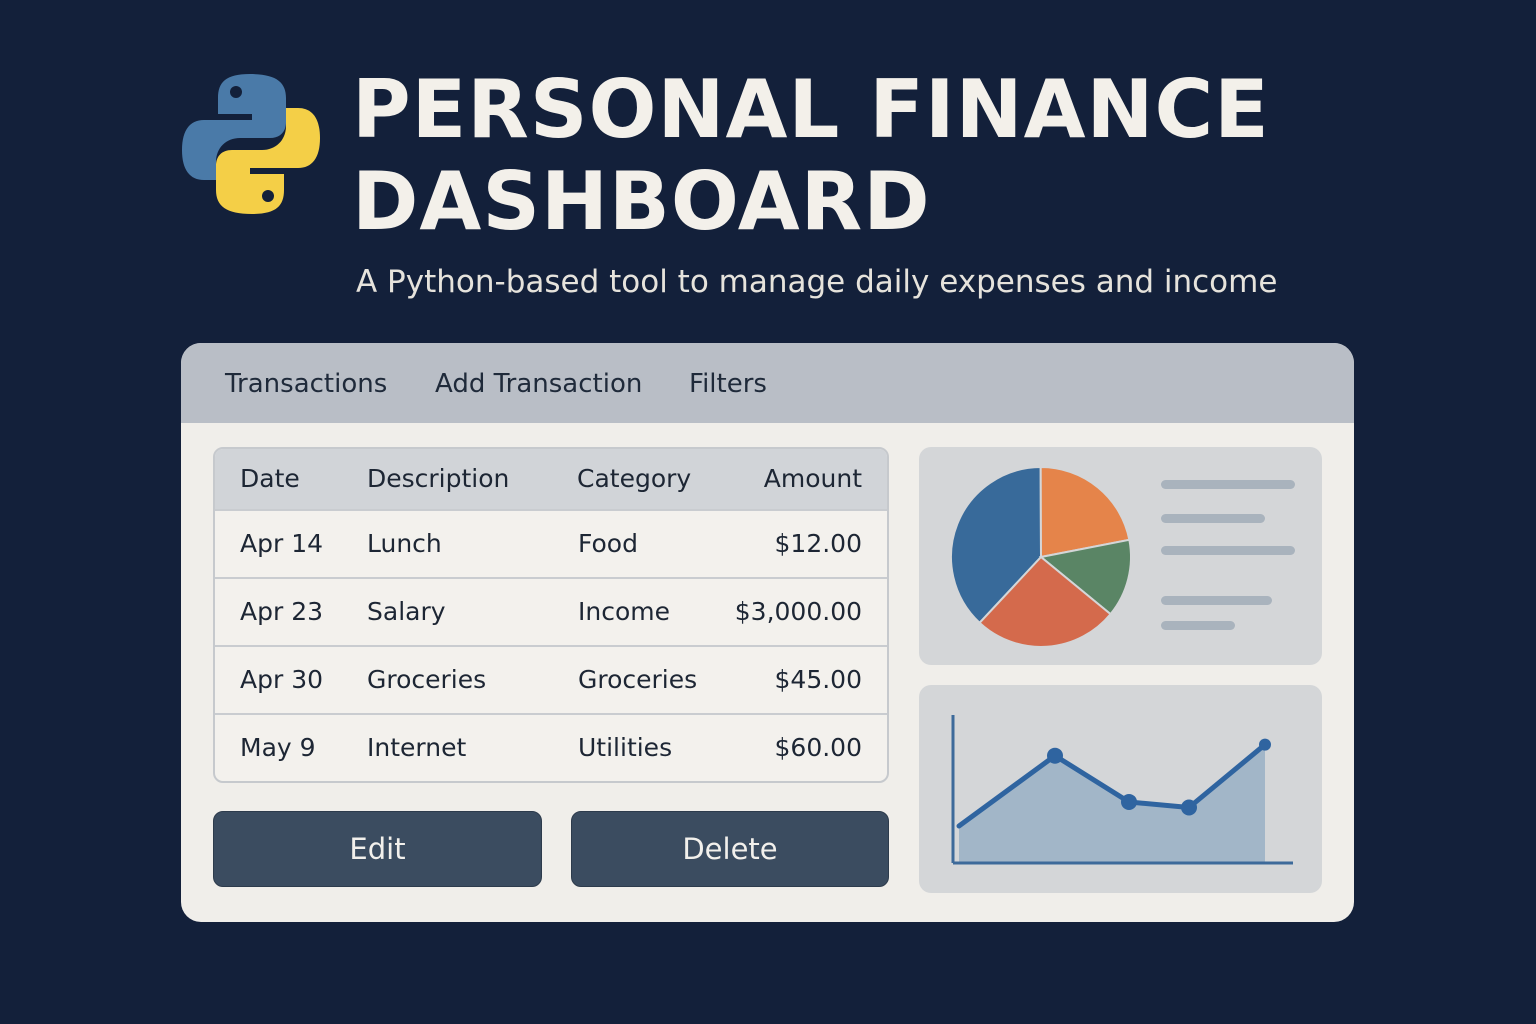 The image size is (1536, 1024). What do you see at coordinates (427, 679) in the screenshot?
I see `row-description: Groceries` at bounding box center [427, 679].